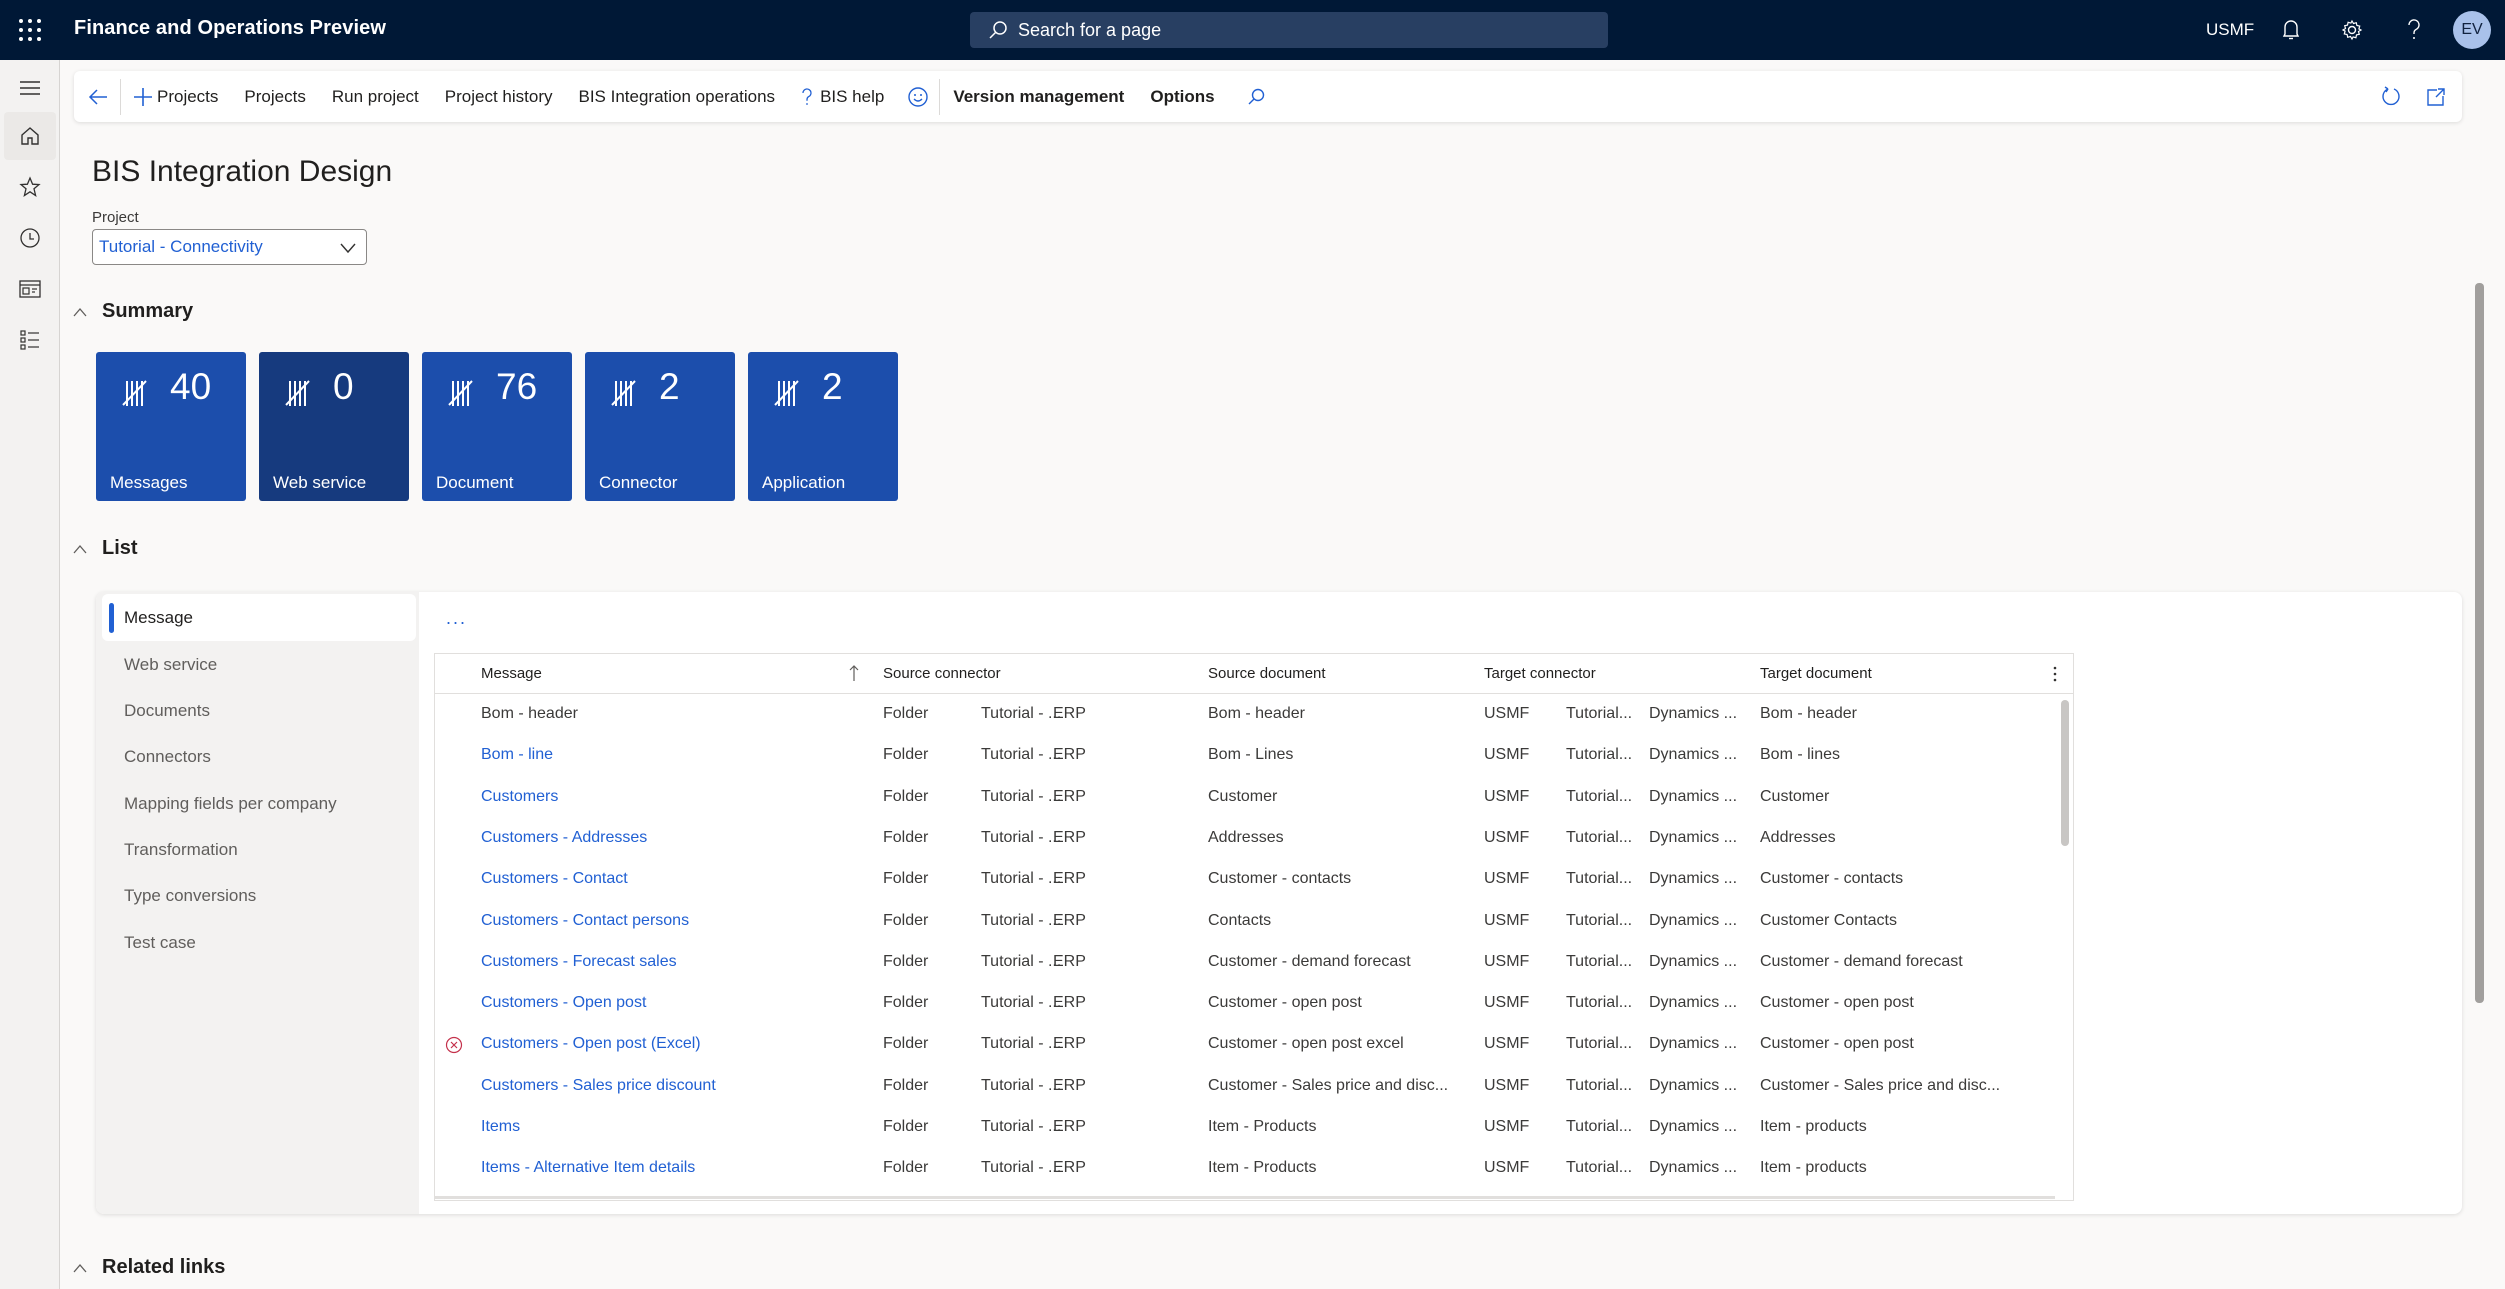  What do you see at coordinates (2439, 96) in the screenshot?
I see `open-in-new-window-button` at bounding box center [2439, 96].